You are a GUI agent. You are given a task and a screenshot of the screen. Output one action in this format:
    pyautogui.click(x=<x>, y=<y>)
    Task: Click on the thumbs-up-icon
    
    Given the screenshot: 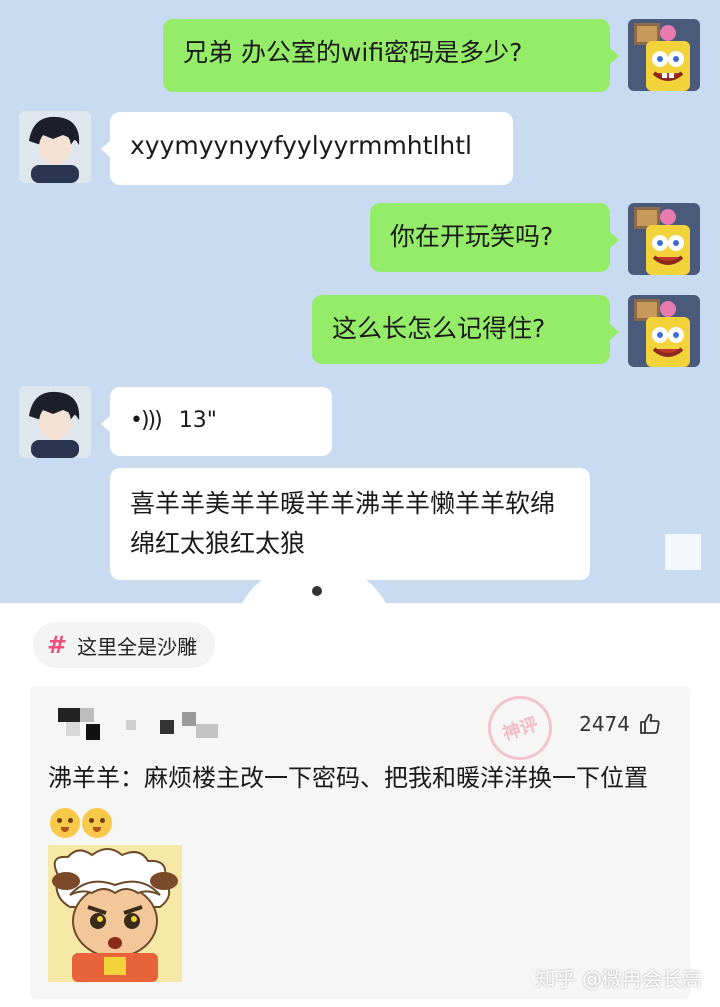 What is the action you would take?
    pyautogui.click(x=650, y=723)
    